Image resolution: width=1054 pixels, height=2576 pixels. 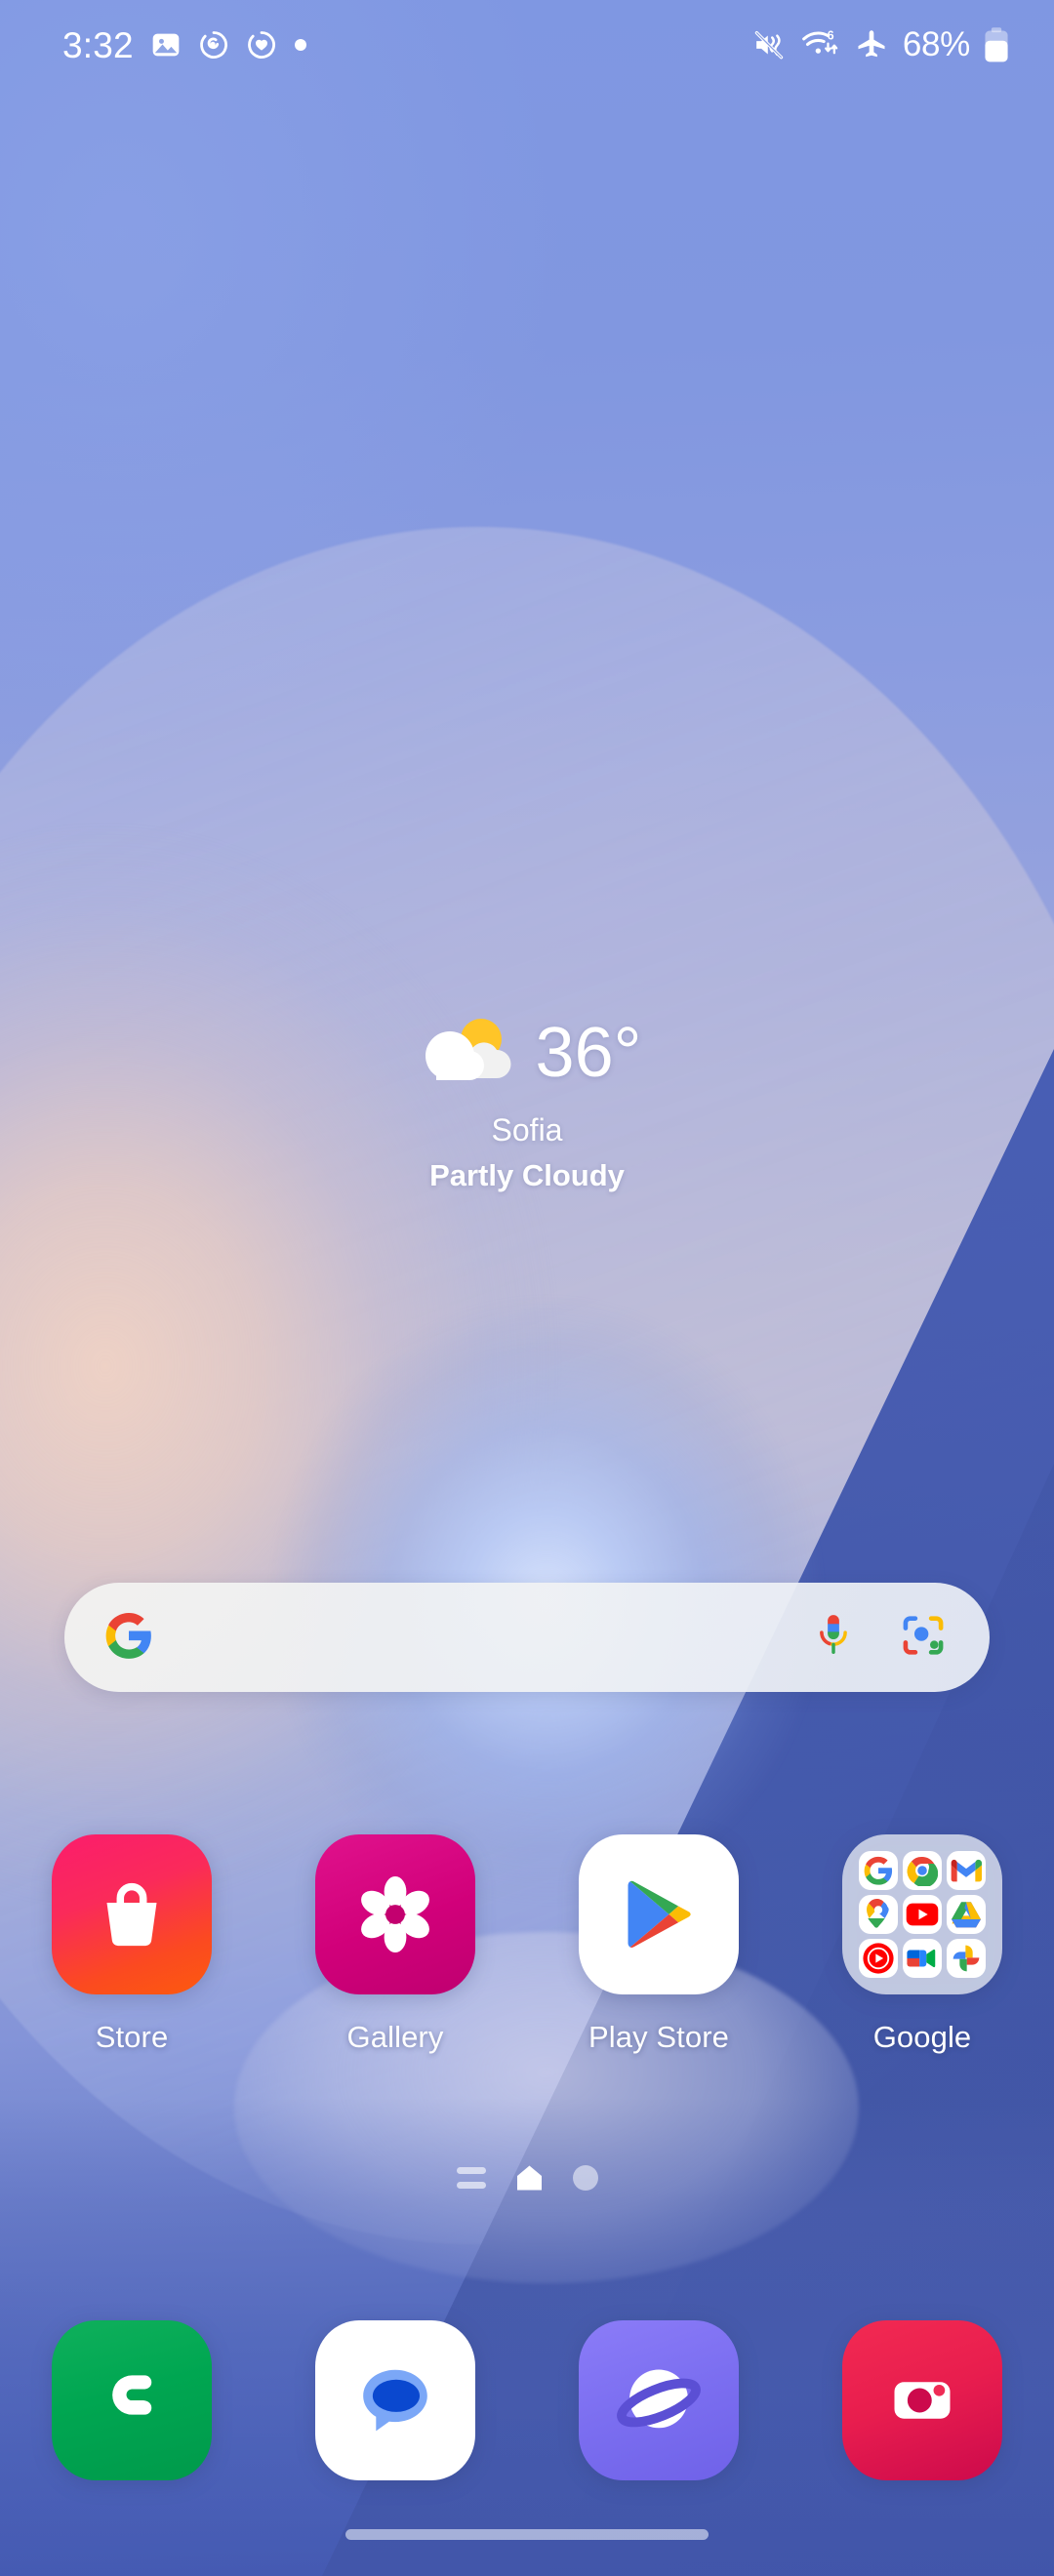 I want to click on page-dot-icon, so click(x=585, y=2178).